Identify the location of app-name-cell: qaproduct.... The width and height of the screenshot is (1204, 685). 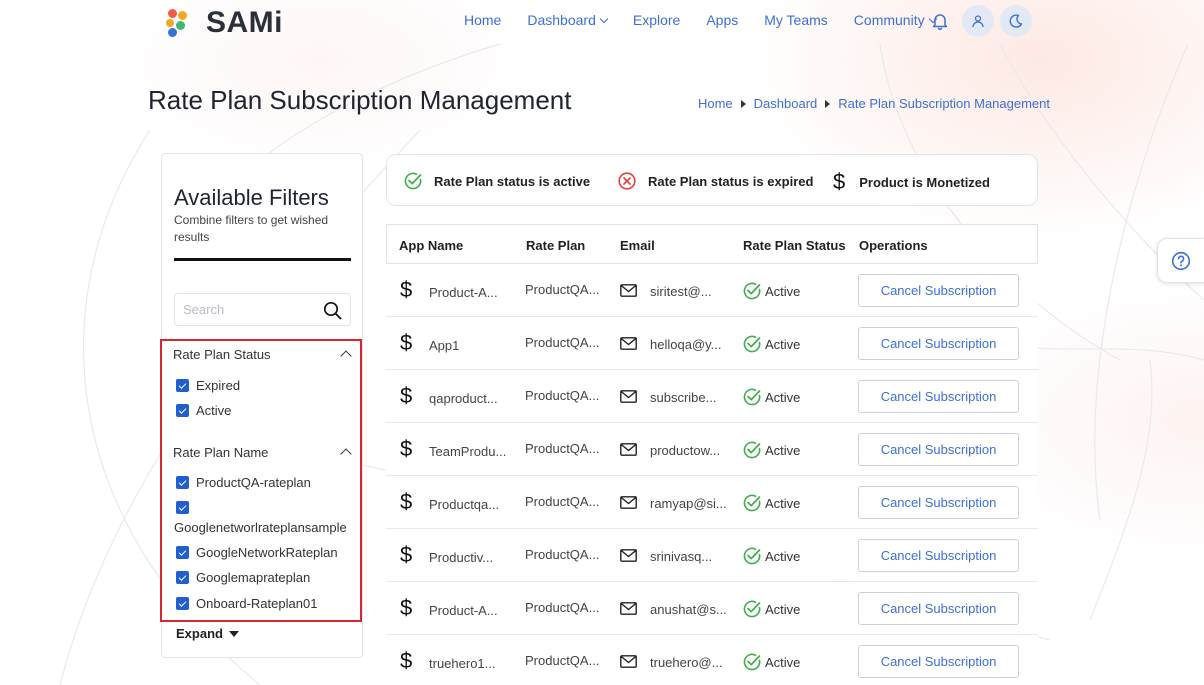
(463, 398).